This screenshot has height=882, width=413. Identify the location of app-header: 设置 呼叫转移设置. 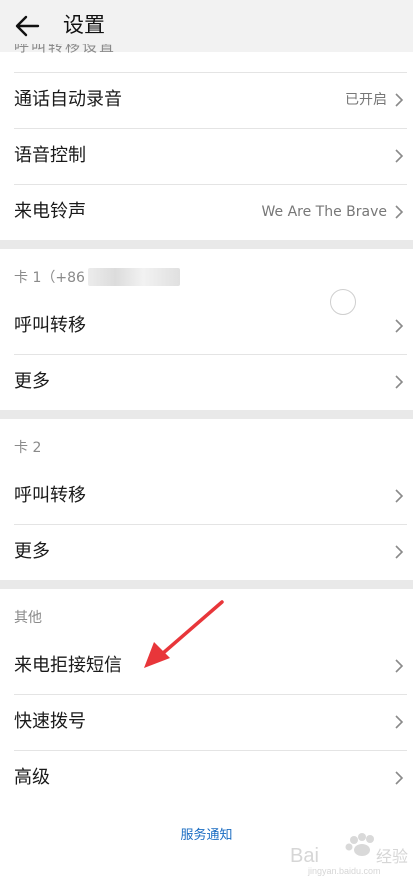
(206, 27).